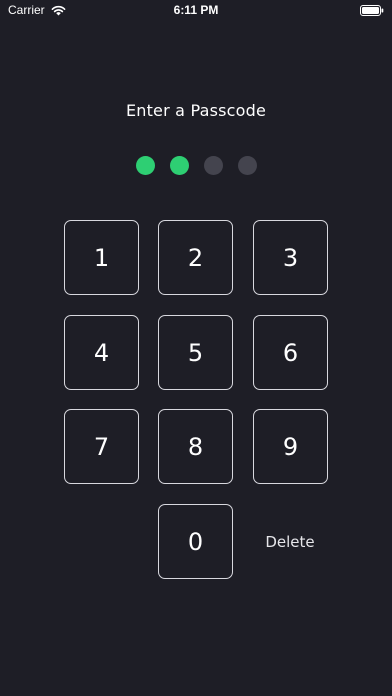 The width and height of the screenshot is (392, 696). What do you see at coordinates (290, 352) in the screenshot?
I see `key-6: 6` at bounding box center [290, 352].